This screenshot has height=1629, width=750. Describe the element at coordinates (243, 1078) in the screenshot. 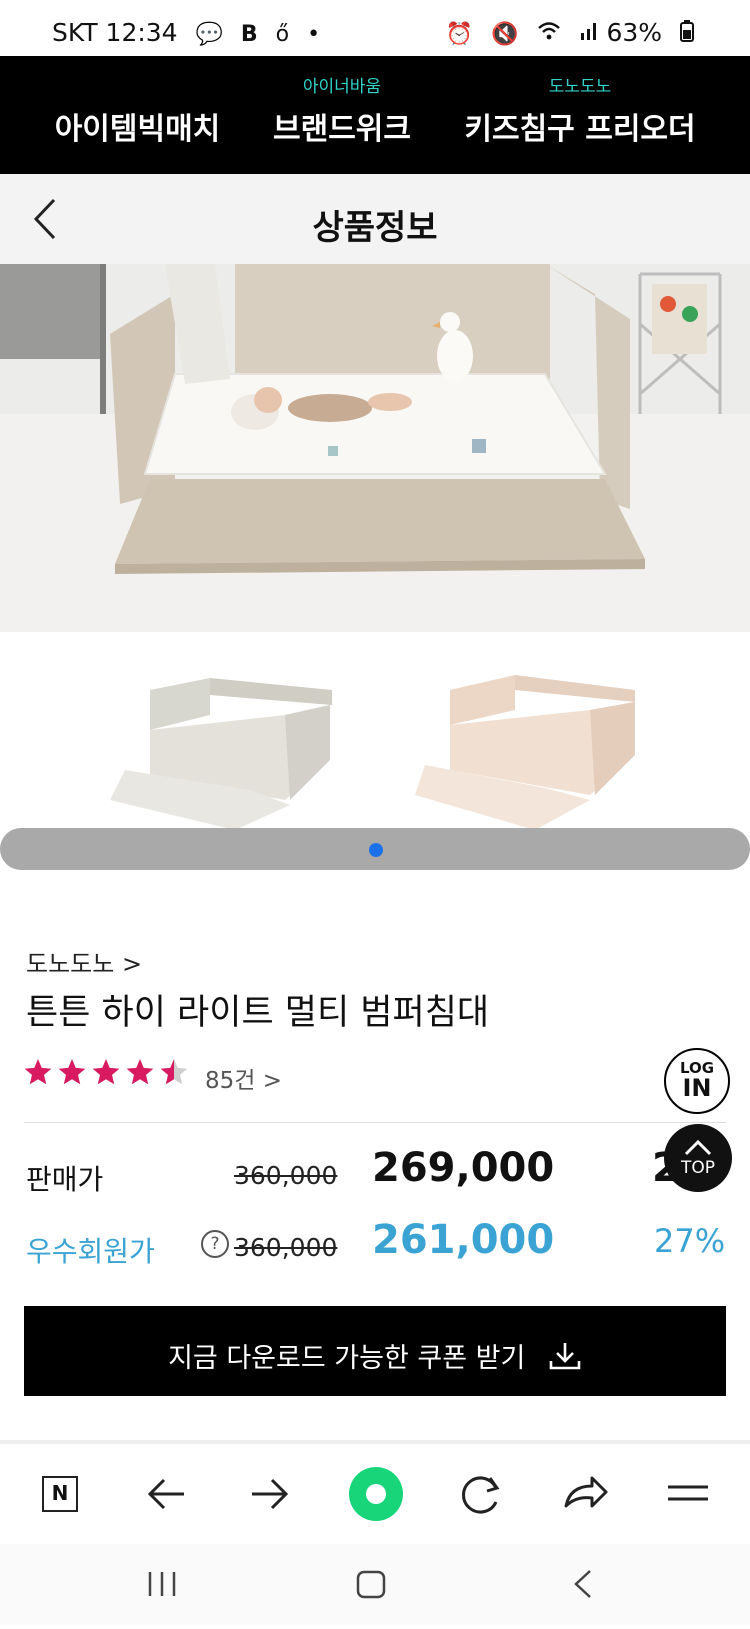

I see `review-count-link: 85건 >` at that location.